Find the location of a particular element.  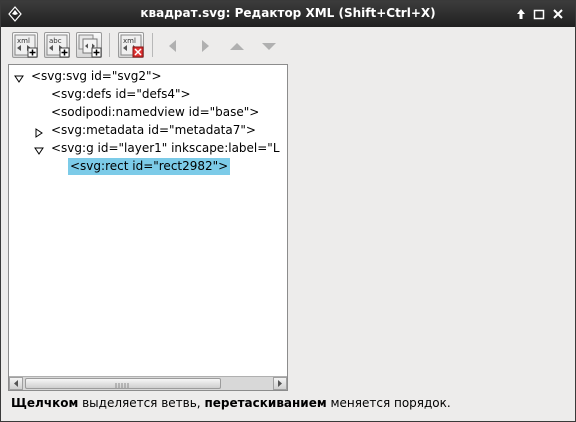

duplicate-node-icon is located at coordinates (90, 46).